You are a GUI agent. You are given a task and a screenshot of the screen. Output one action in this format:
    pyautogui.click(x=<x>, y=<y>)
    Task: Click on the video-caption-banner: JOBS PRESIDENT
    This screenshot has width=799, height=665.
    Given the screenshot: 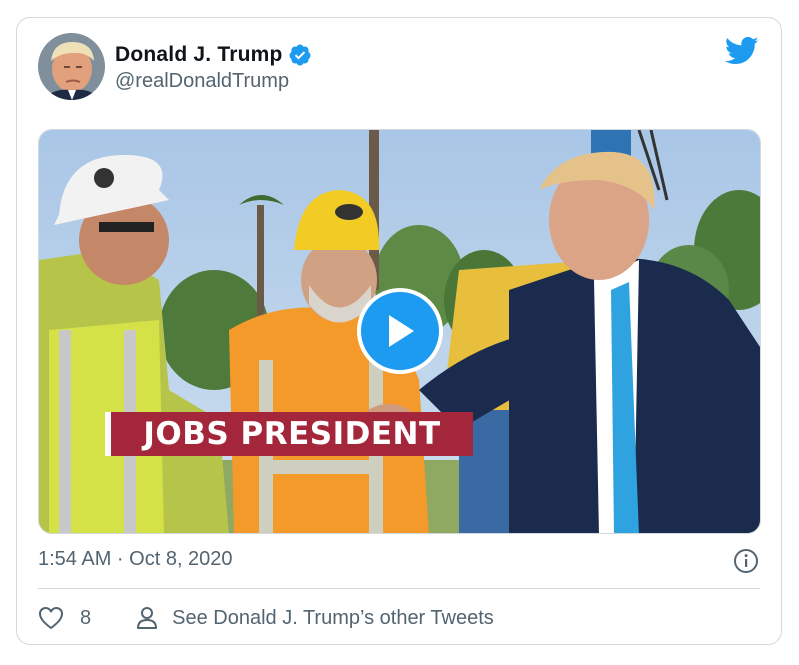 What is the action you would take?
    pyautogui.click(x=289, y=434)
    